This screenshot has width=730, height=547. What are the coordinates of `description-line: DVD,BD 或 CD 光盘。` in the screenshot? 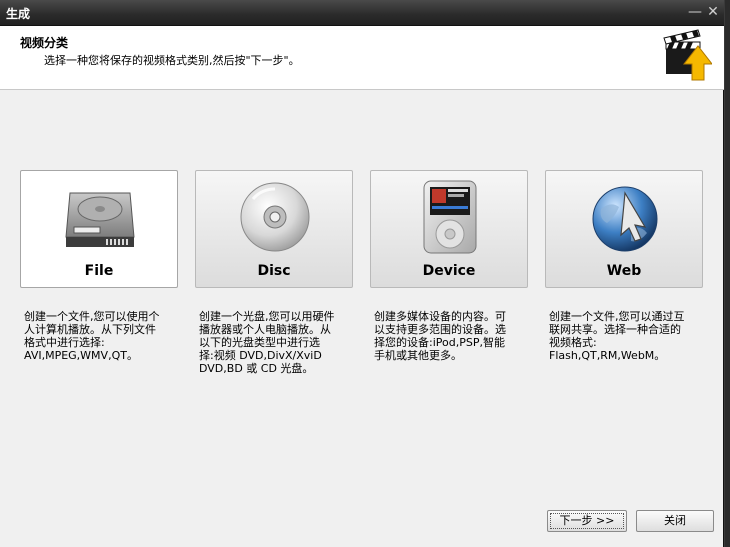 It's located at (256, 368).